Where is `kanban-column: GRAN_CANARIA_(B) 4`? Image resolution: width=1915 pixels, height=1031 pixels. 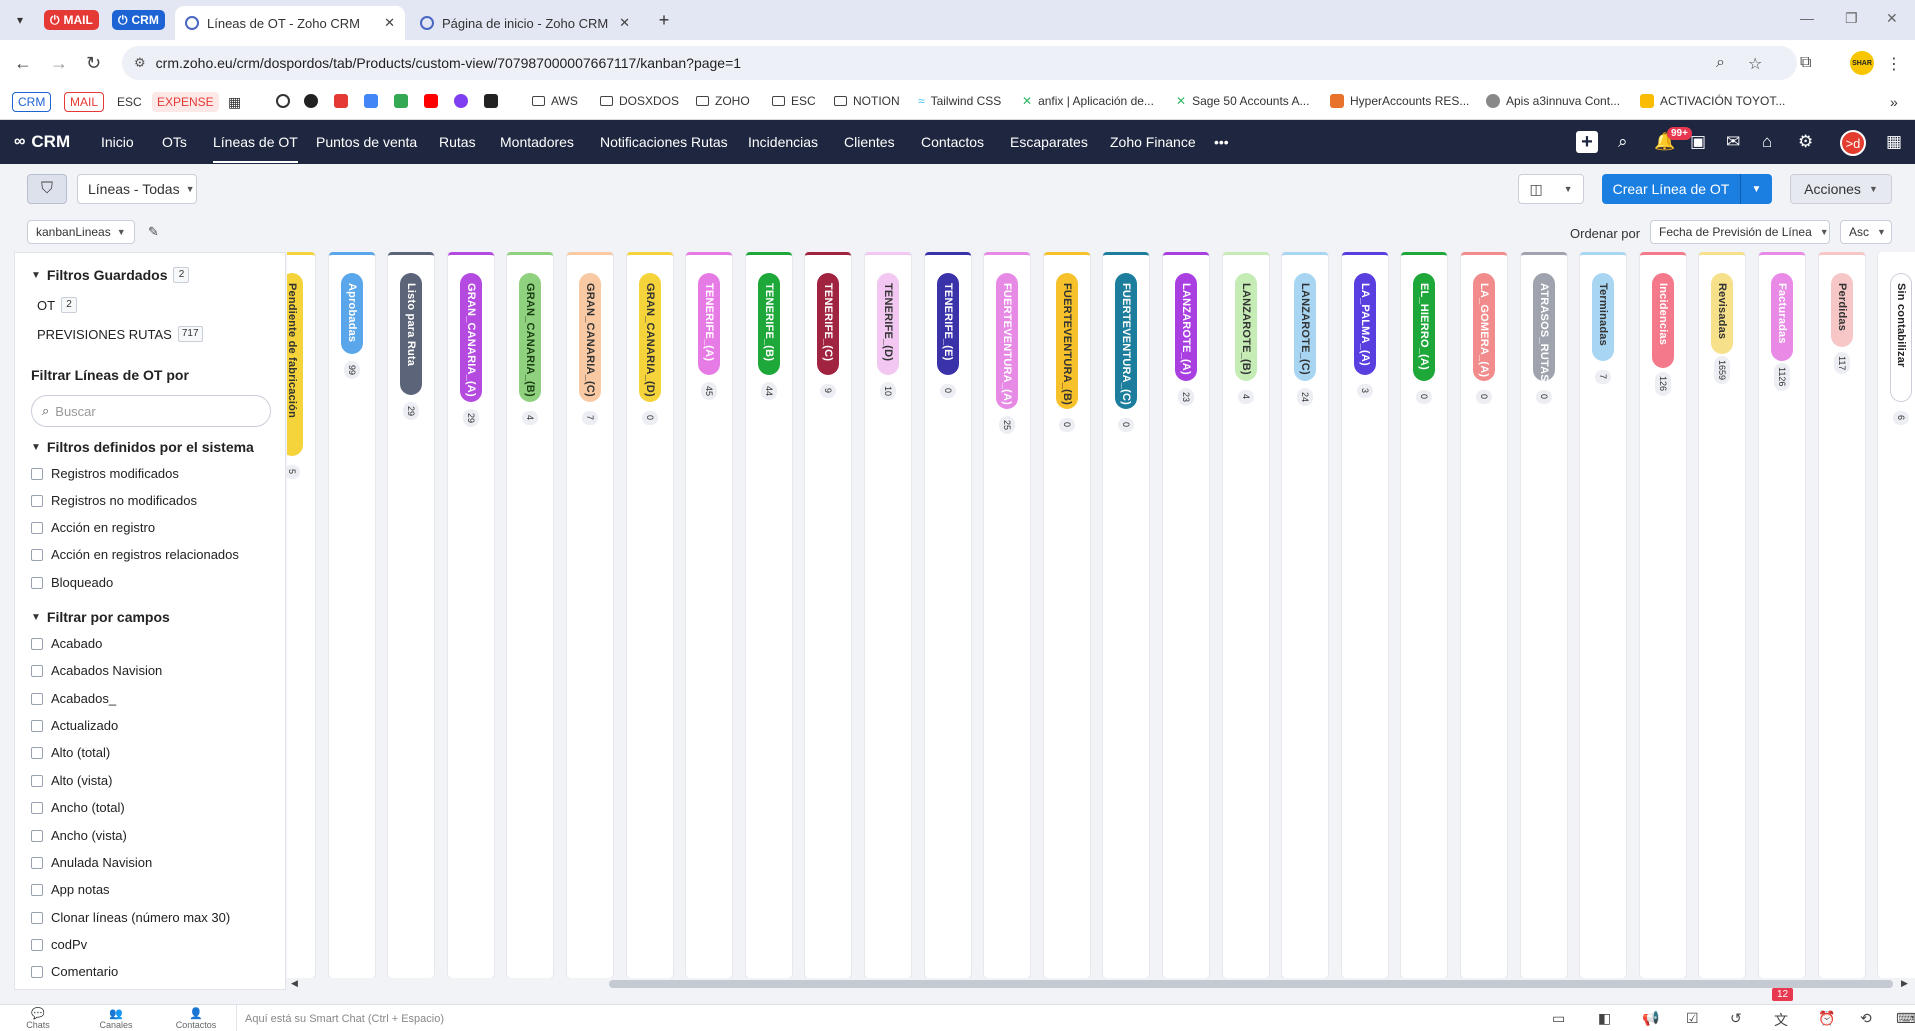 kanban-column: GRAN_CANARIA_(B) 4 is located at coordinates (530, 615).